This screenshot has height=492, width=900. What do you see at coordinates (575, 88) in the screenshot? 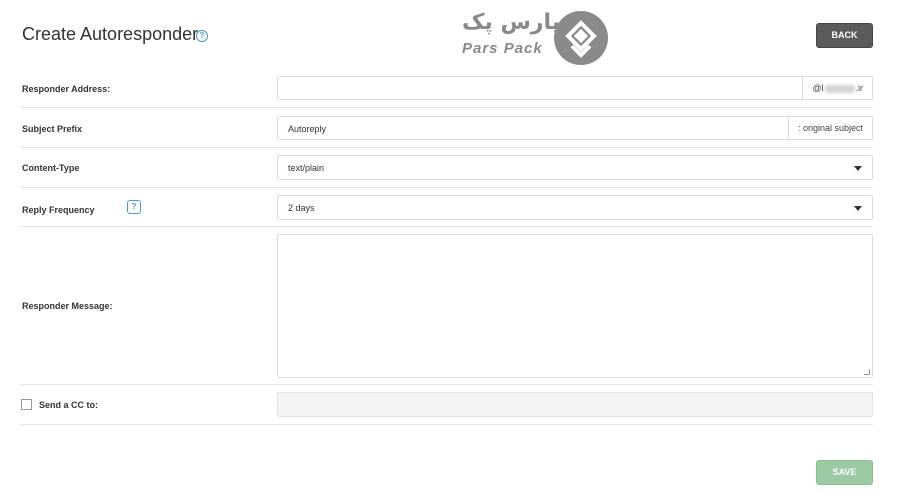
I see `responder-address-input: @l .ir` at bounding box center [575, 88].